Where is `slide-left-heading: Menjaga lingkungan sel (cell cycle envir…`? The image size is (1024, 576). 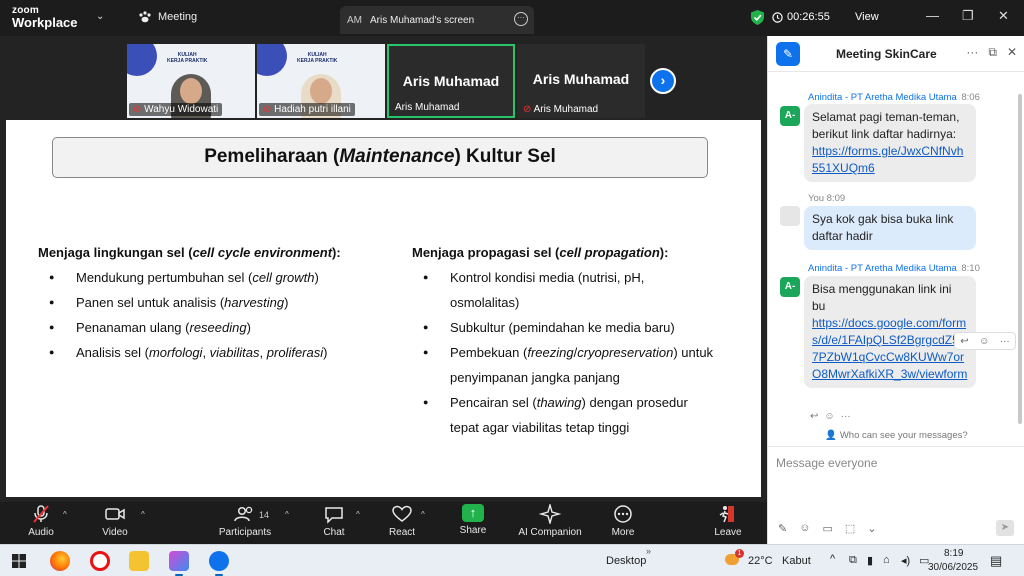
slide-left-heading: Menjaga lingkungan sel (cell cycle envir… is located at coordinates (189, 252).